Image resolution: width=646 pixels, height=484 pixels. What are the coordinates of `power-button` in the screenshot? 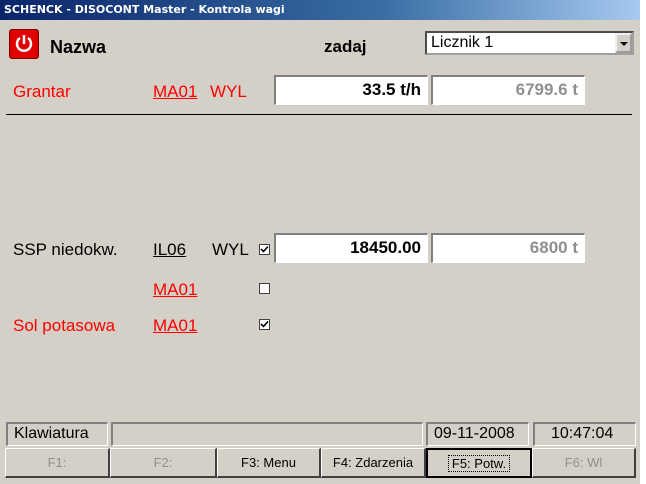 It's located at (24, 44).